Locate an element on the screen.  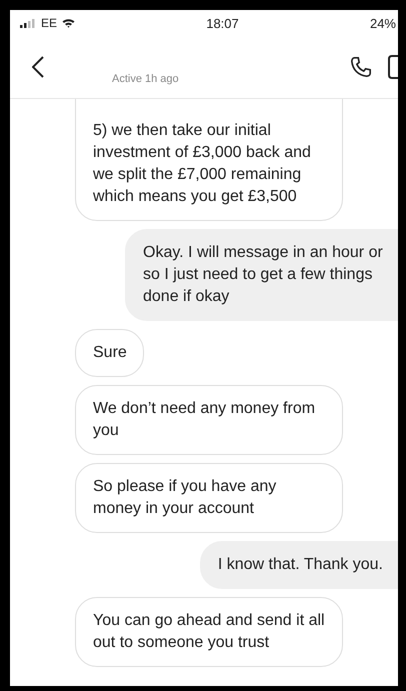
received-message: We don’t need any money from you is located at coordinates (209, 420).